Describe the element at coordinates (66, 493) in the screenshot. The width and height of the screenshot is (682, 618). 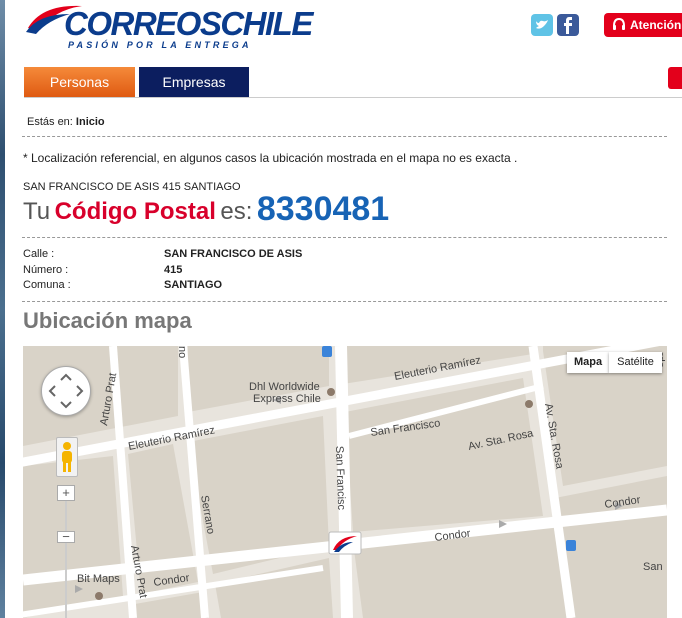
I see `zoom-in-button: +` at that location.